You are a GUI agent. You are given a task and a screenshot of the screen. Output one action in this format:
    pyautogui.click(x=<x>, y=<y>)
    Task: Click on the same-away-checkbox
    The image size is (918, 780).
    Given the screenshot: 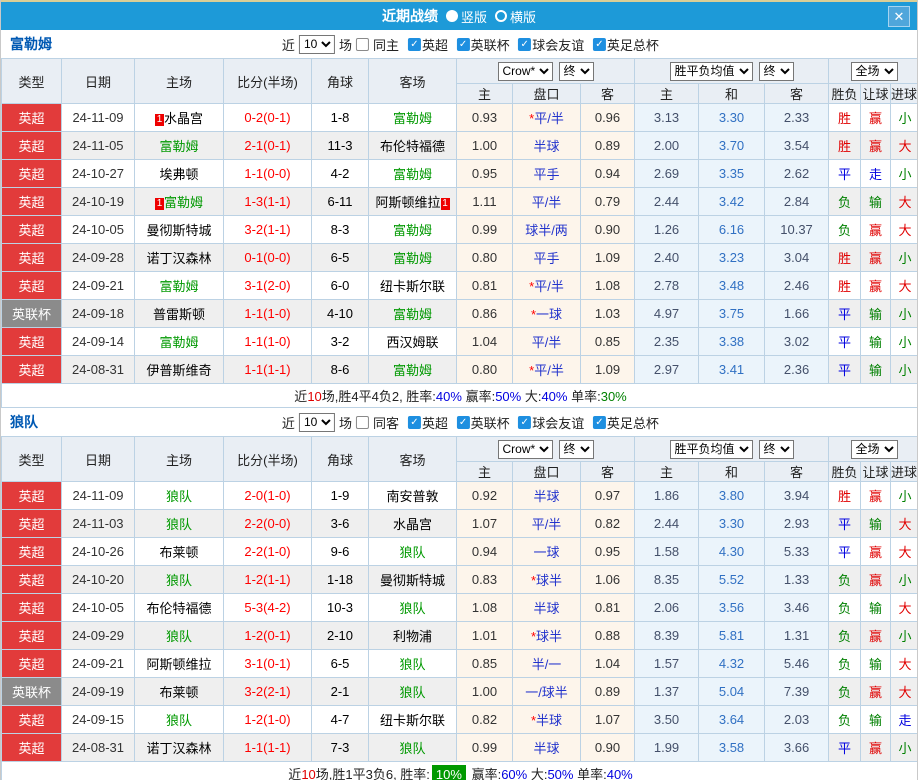 What is the action you would take?
    pyautogui.click(x=362, y=422)
    